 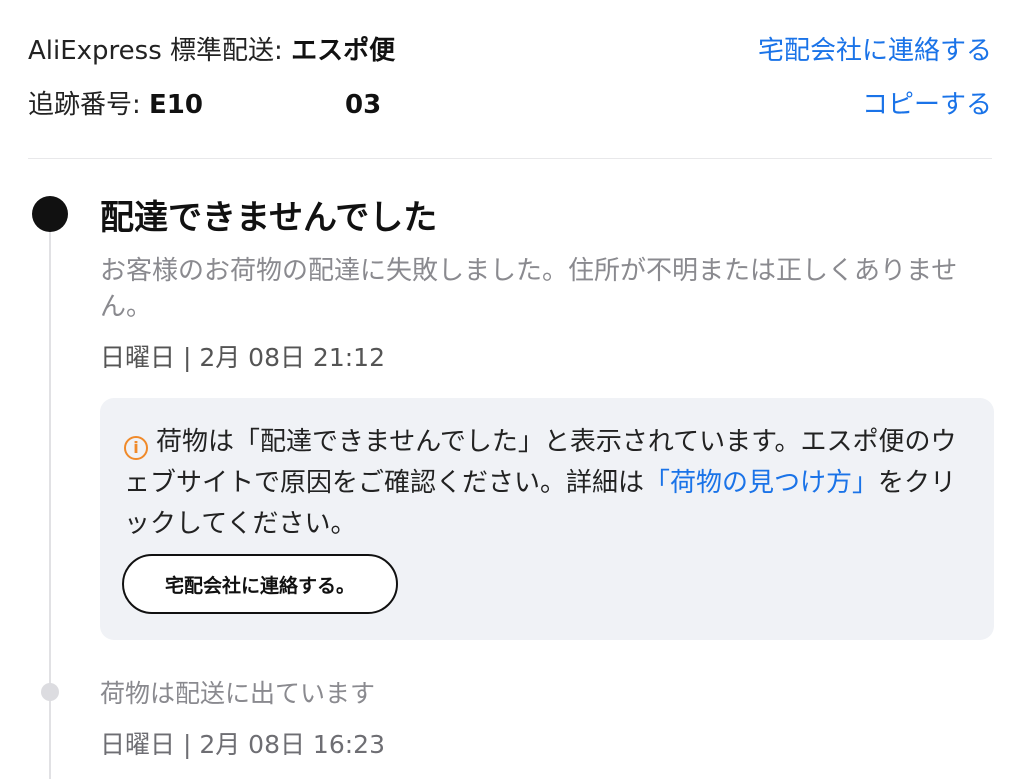 What do you see at coordinates (160, 50) in the screenshot?
I see `shipping-label: AliExpress 標準配送:` at bounding box center [160, 50].